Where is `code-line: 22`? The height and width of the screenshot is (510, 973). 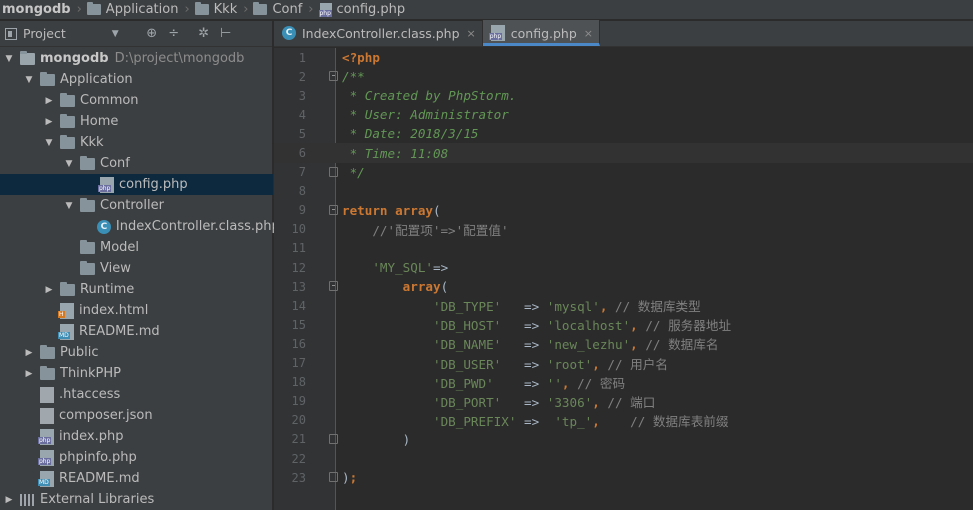 code-line: 22 is located at coordinates (623, 458).